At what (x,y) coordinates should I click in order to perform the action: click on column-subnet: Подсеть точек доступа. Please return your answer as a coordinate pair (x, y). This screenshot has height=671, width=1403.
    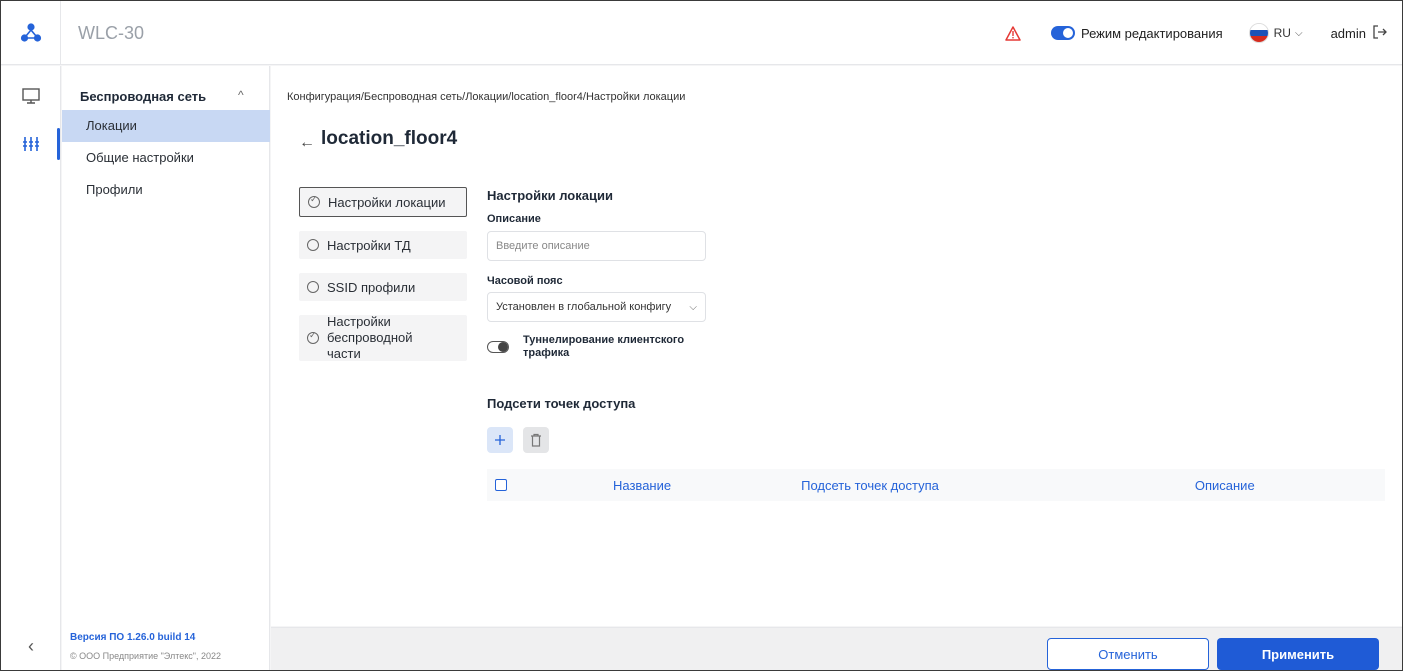
    Looking at the image, I should click on (870, 485).